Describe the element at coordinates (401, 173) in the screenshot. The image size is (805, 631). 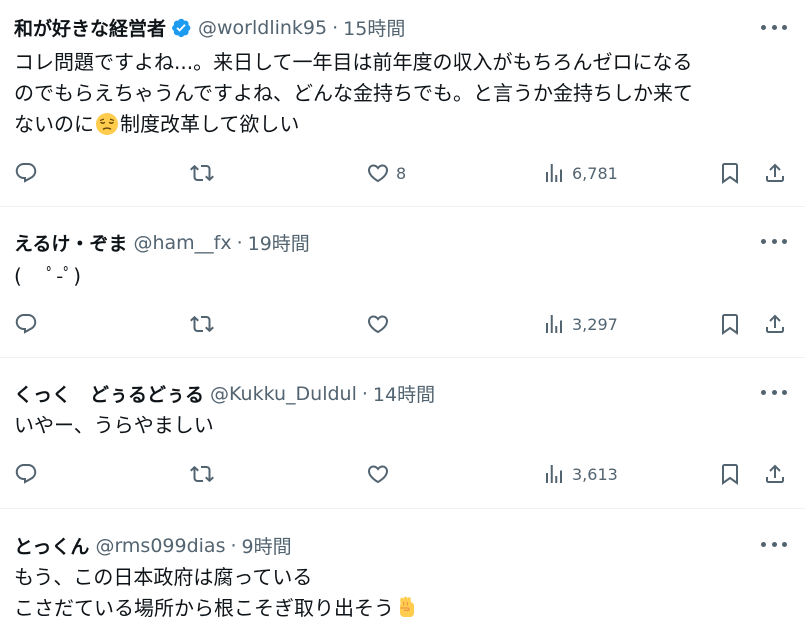
I see `like-count: 8` at that location.